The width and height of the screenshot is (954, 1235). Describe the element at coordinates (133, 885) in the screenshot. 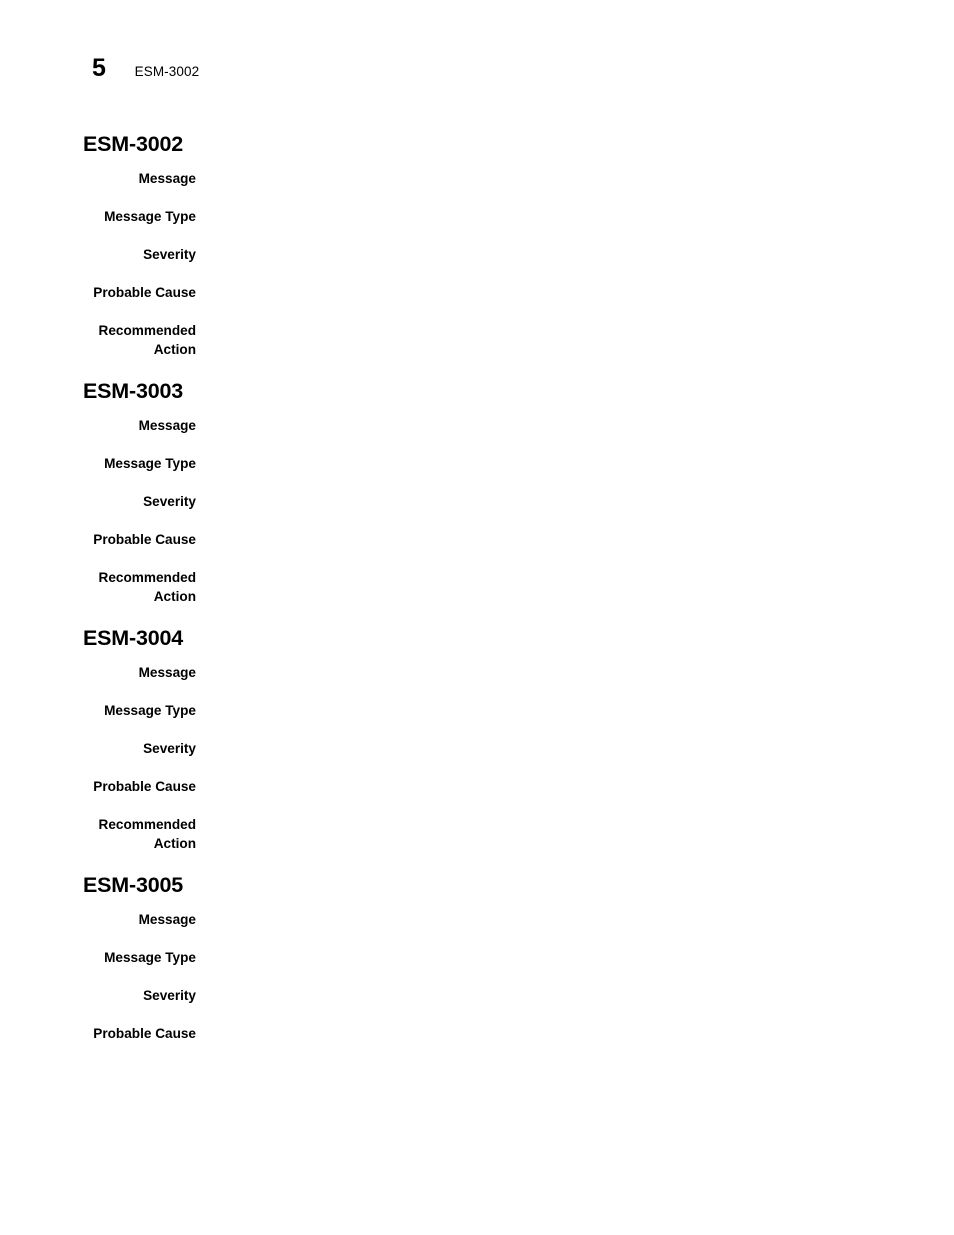

I see `section-heading: ESM-3005` at that location.